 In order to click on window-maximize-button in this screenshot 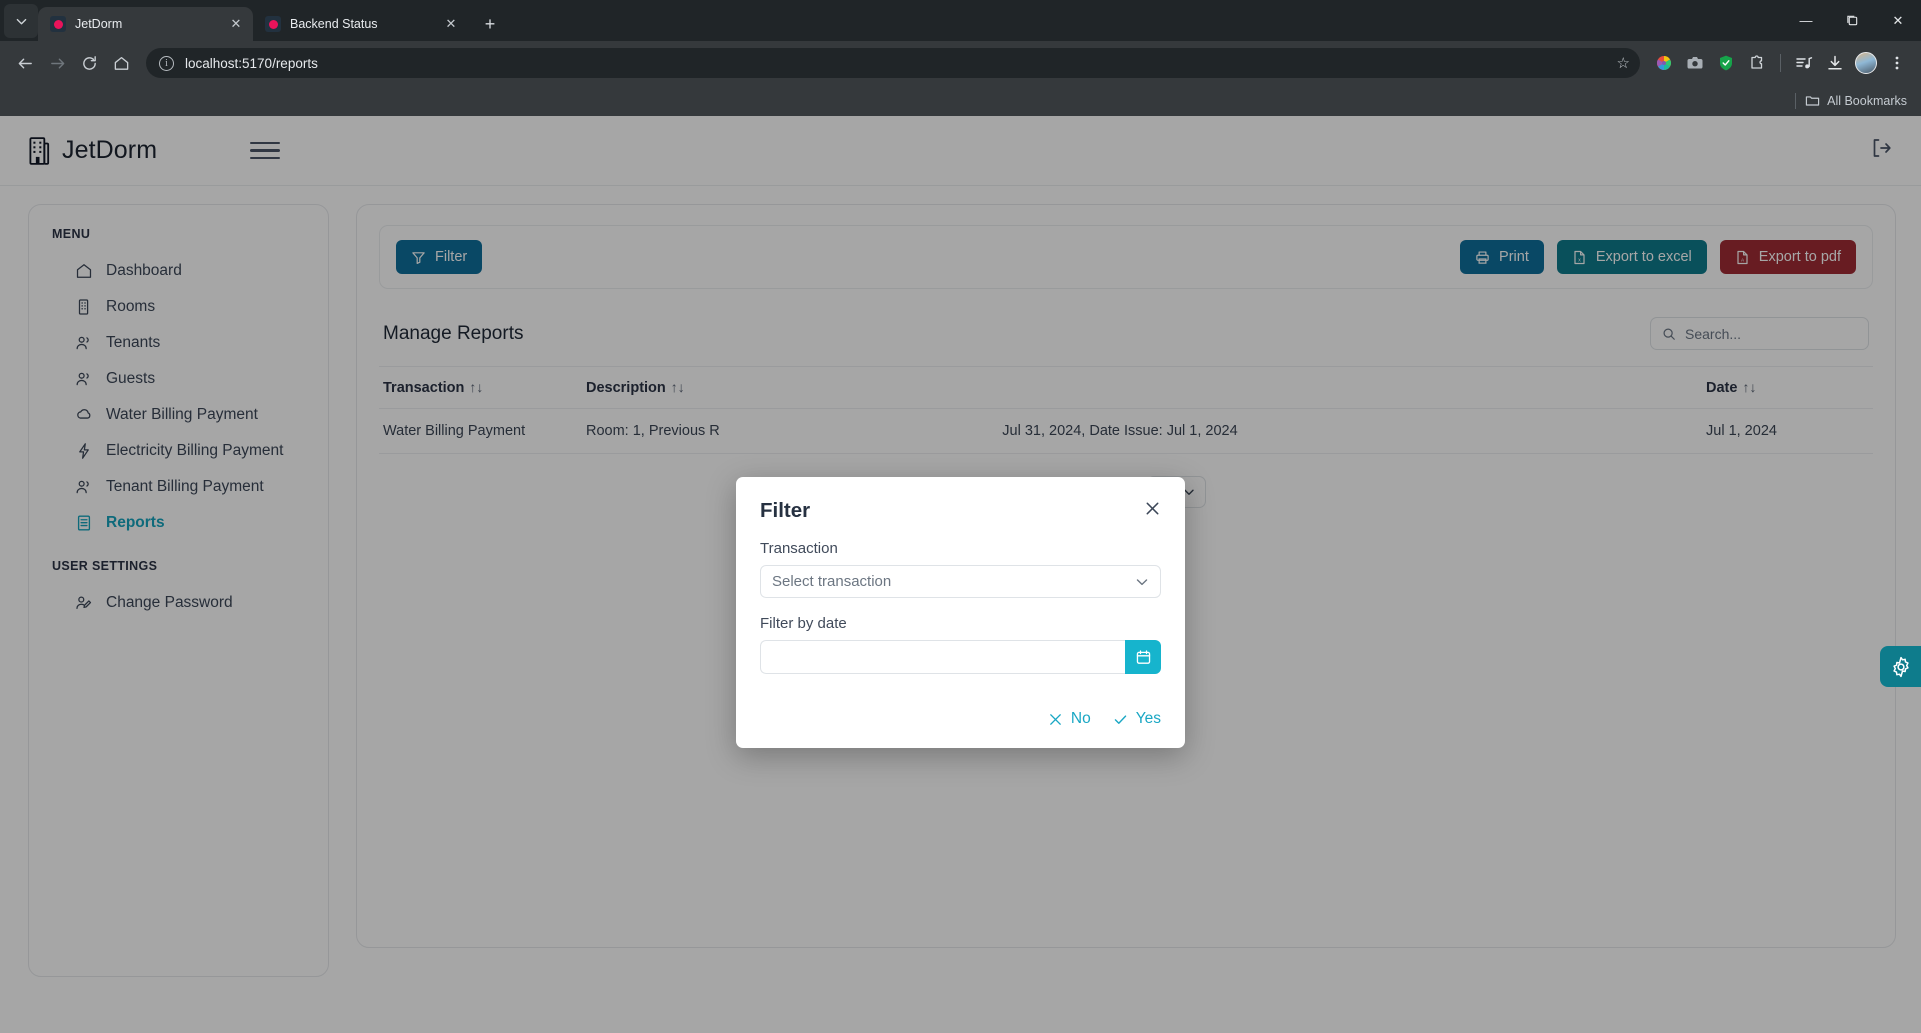, I will do `click(1852, 20)`.